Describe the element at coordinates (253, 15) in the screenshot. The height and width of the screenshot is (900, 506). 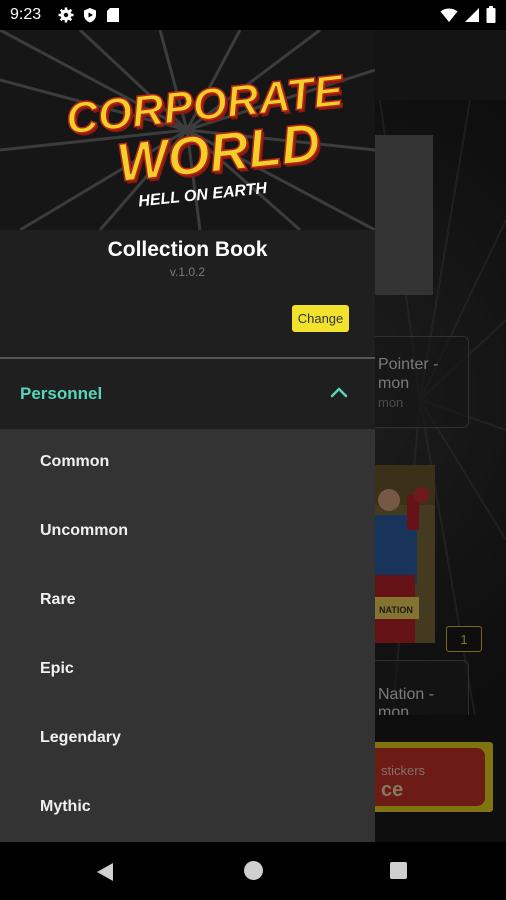
I see `status-bar: 9:23` at that location.